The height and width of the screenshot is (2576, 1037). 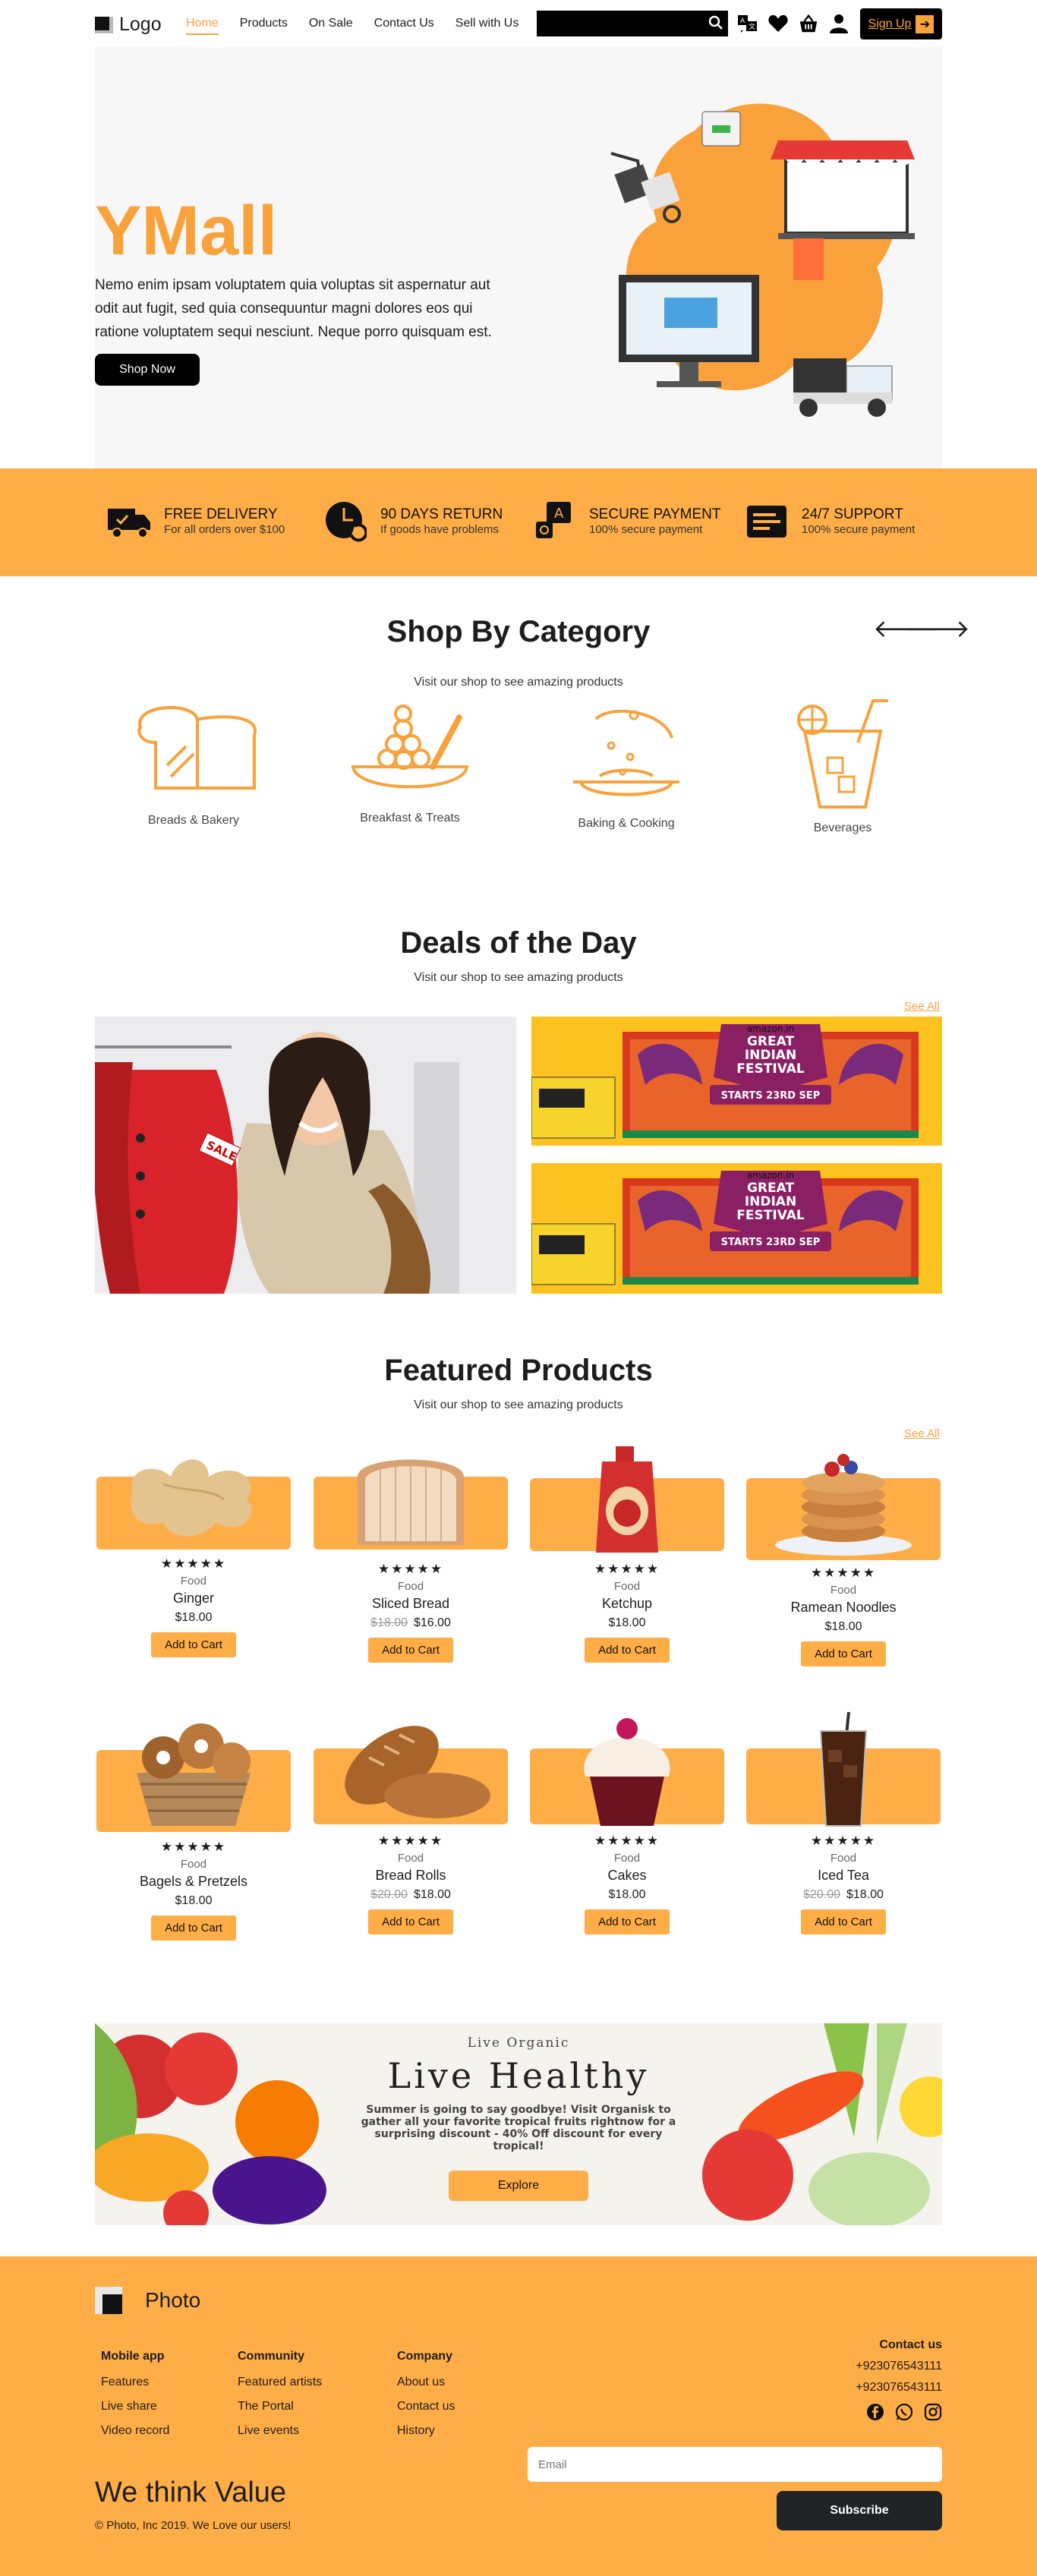 I want to click on category-beverages: Beverages, so click(x=843, y=766).